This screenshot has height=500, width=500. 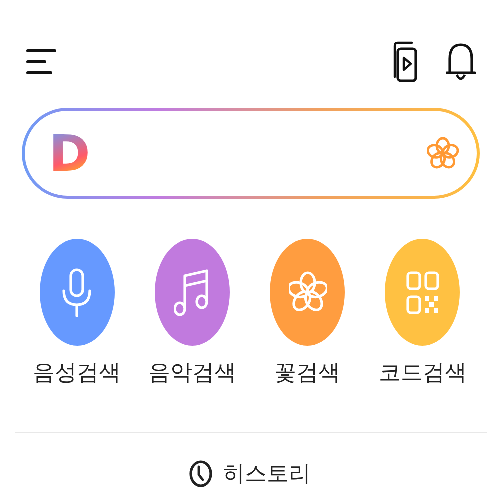 I want to click on video-cards-icon, so click(x=405, y=62).